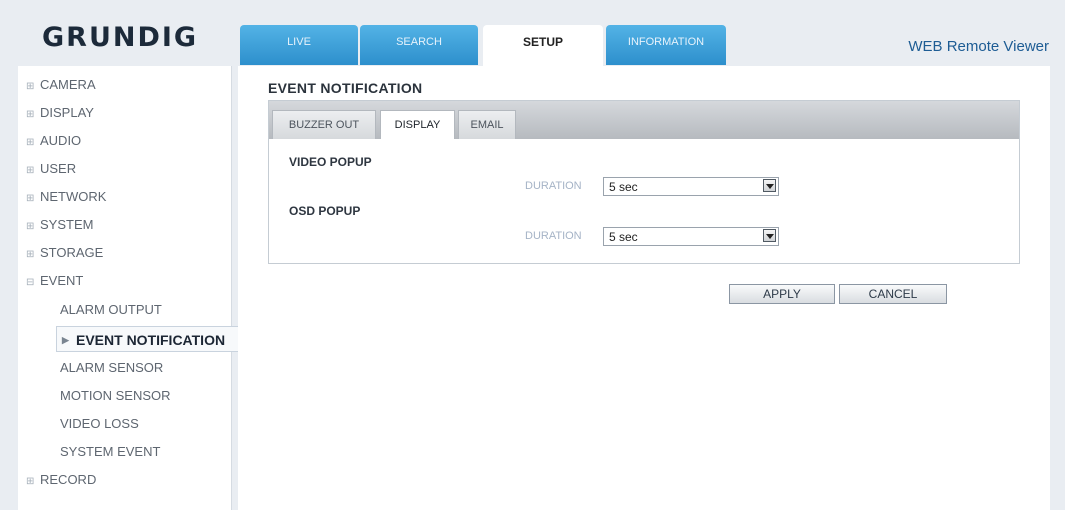 This screenshot has width=1065, height=510. I want to click on sidebar-subitem-video-loss: VIDEO LOSS, so click(99, 424).